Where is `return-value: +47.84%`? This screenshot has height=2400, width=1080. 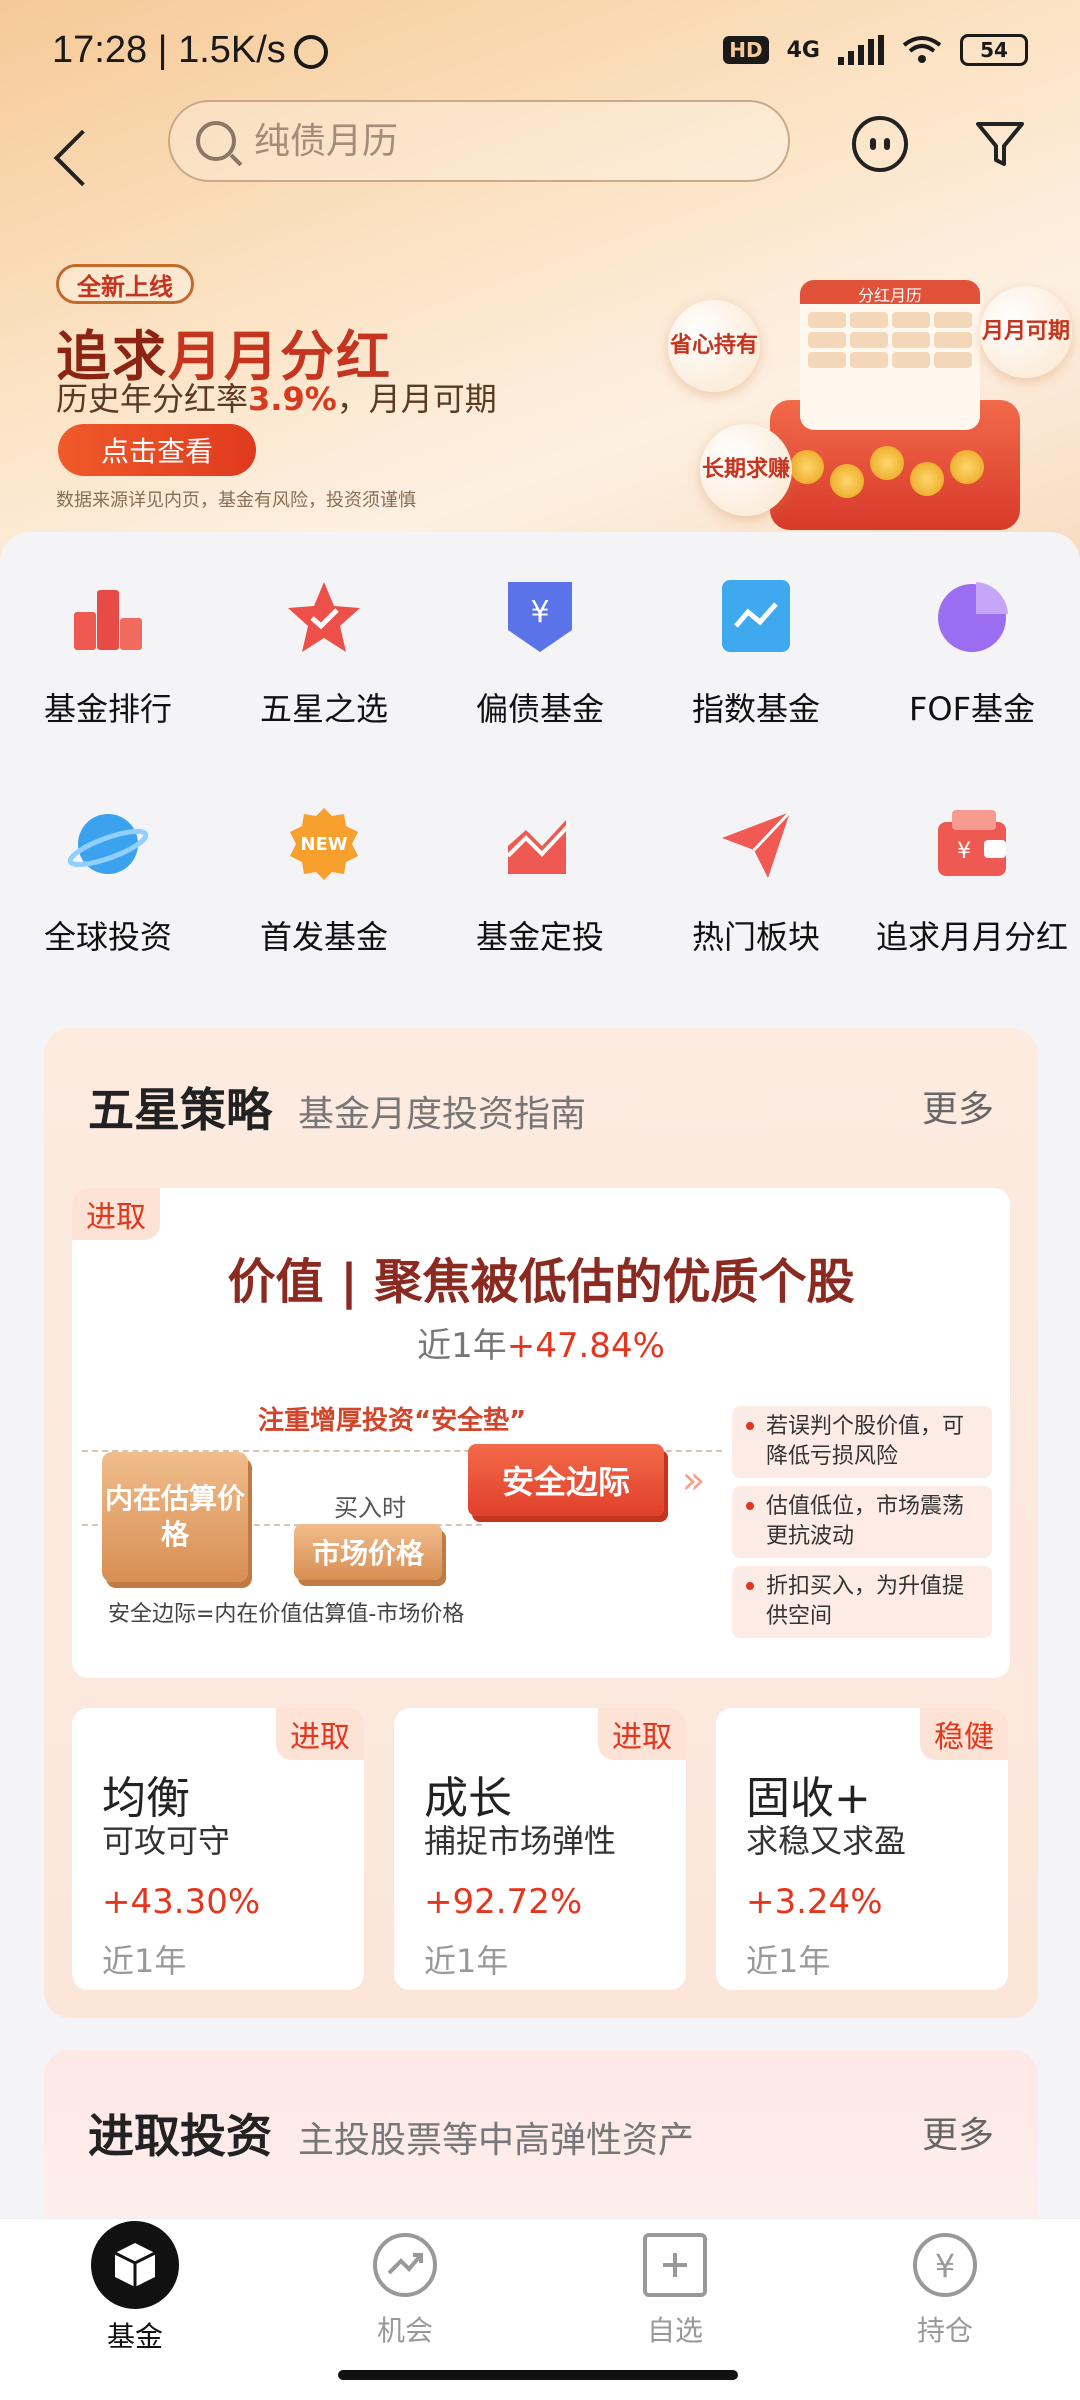 return-value: +47.84% is located at coordinates (585, 1346).